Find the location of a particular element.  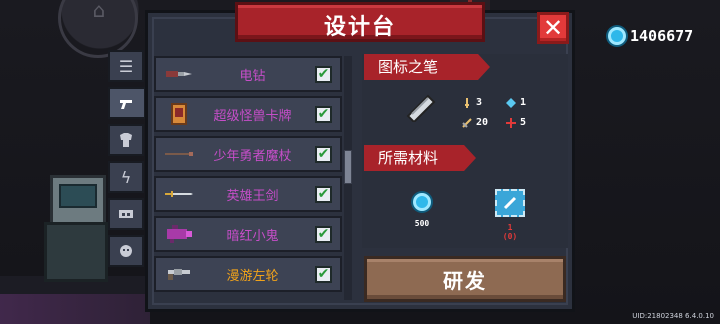

list-item: 暗红小鬼 ✔ is located at coordinates (248, 234).